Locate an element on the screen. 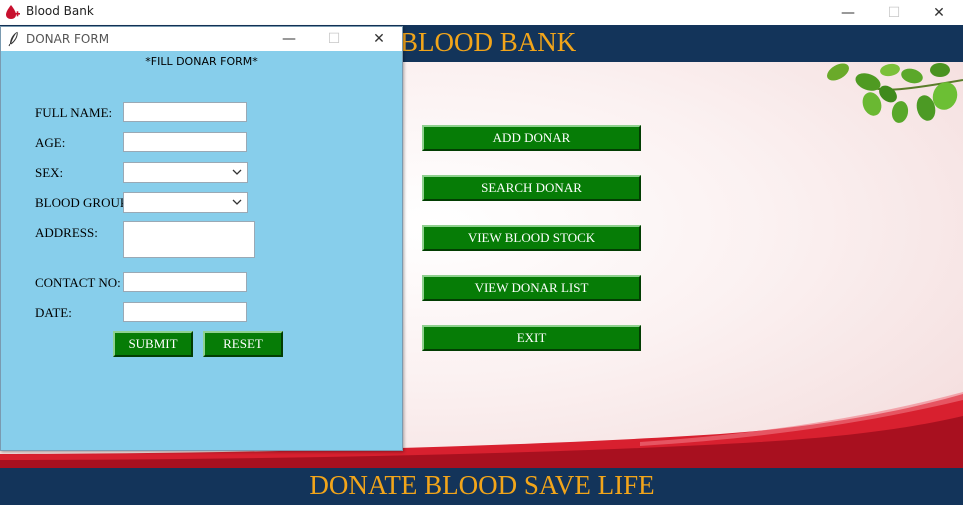 The height and width of the screenshot is (505, 963). add-donor-button: ADD DONAR is located at coordinates (531, 138).